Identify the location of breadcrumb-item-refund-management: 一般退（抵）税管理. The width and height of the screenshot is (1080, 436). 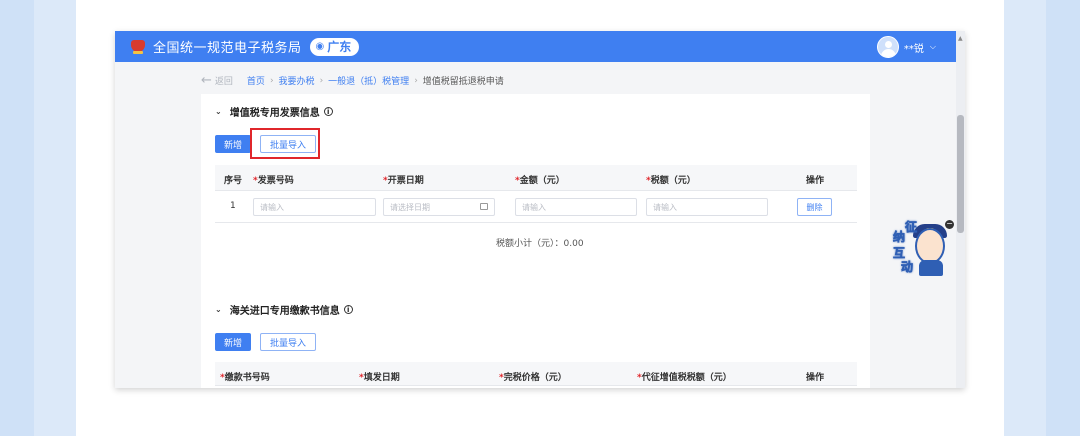
(368, 80).